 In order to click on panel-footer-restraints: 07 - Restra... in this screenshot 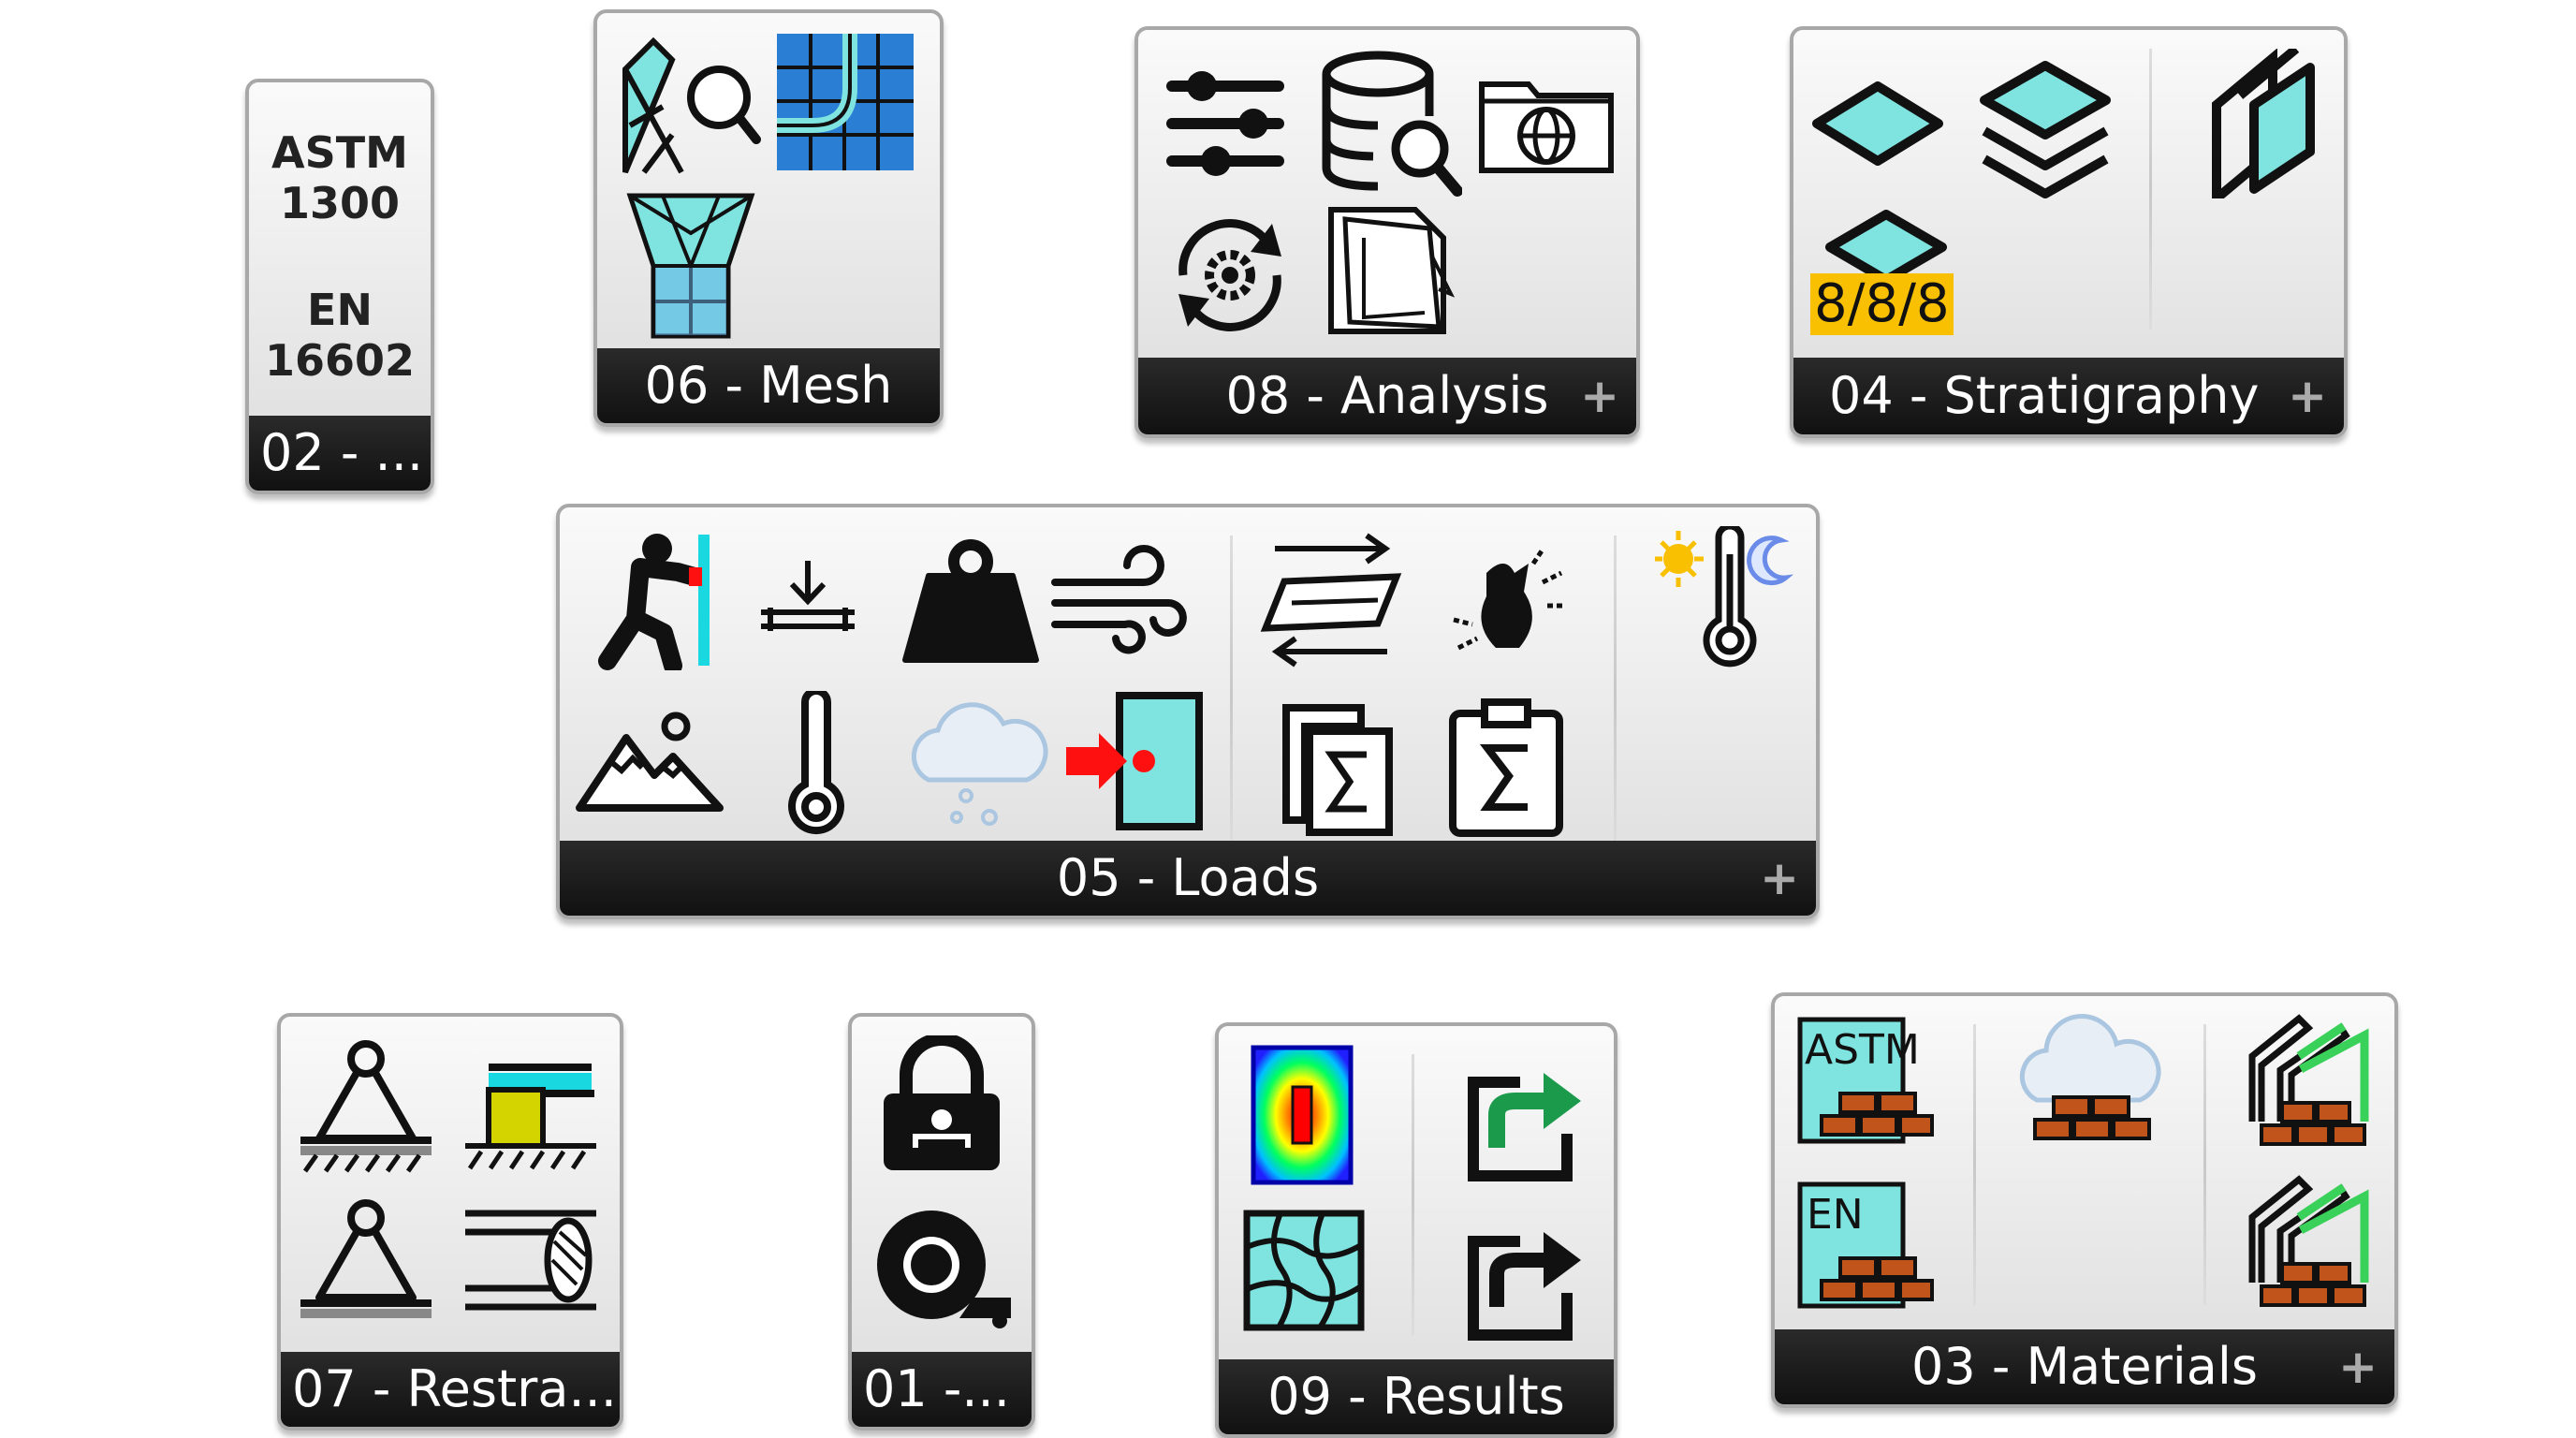, I will do `click(451, 1389)`.